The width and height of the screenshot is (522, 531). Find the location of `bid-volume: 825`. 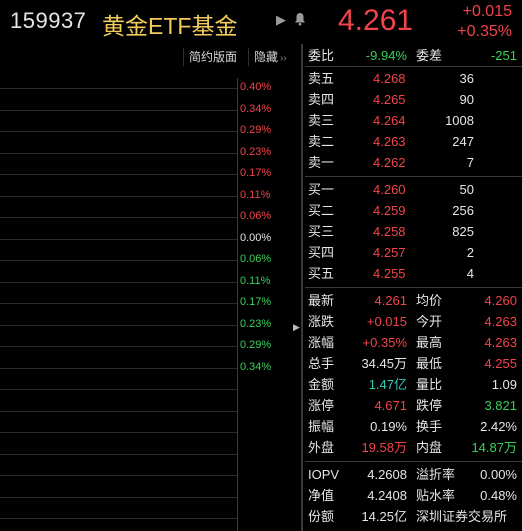

bid-volume: 825 is located at coordinates (463, 231).